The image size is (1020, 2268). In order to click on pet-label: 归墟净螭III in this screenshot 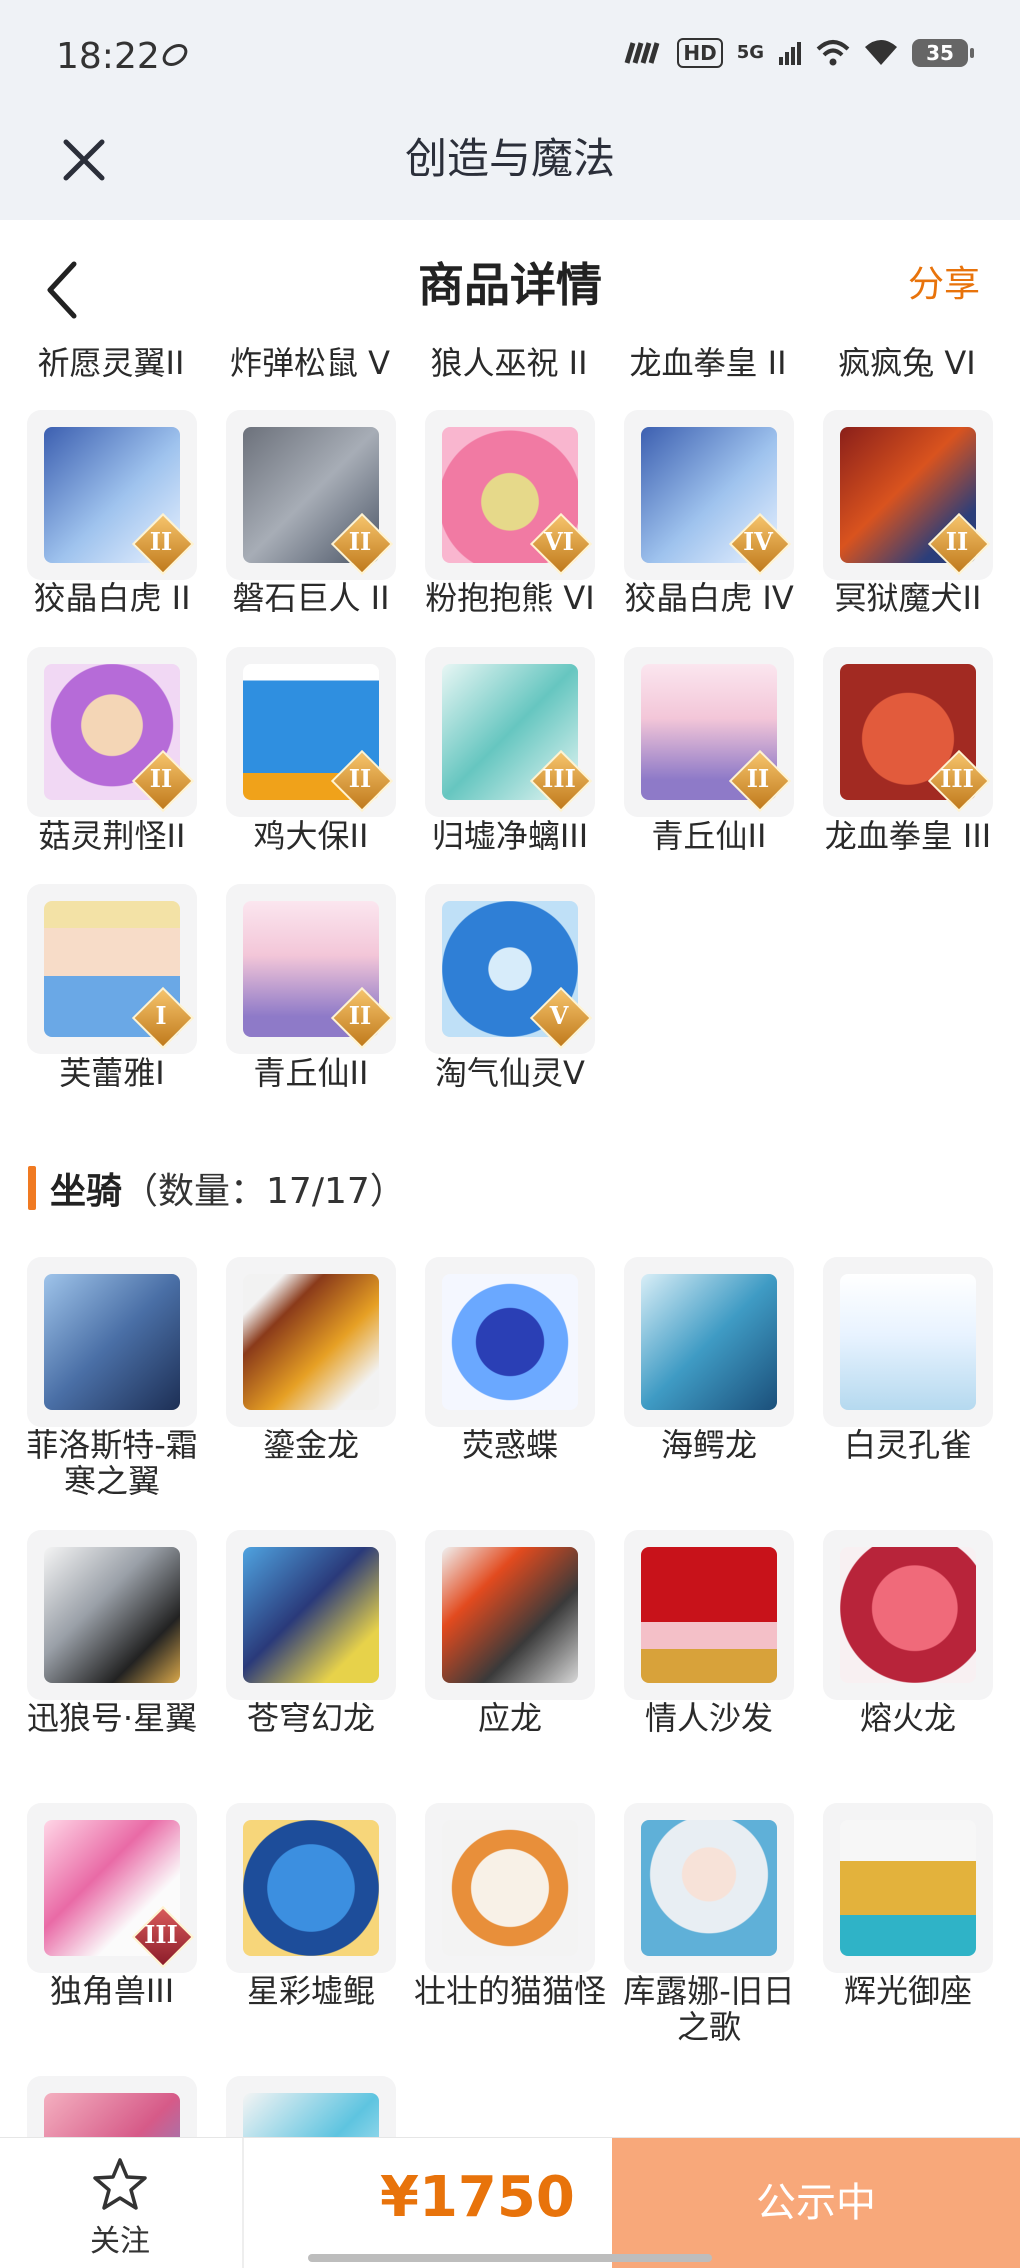, I will do `click(510, 836)`.